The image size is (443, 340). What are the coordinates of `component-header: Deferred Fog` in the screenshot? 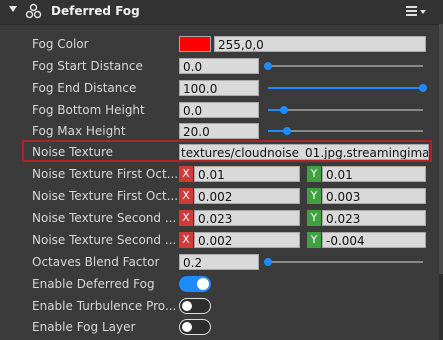 It's located at (221, 12).